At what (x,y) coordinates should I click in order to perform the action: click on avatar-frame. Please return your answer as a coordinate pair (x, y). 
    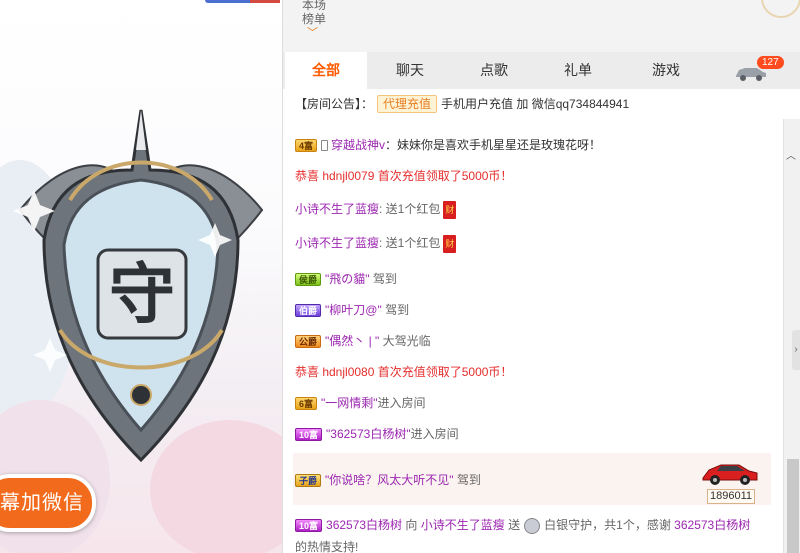
    Looking at the image, I should click on (780, 9).